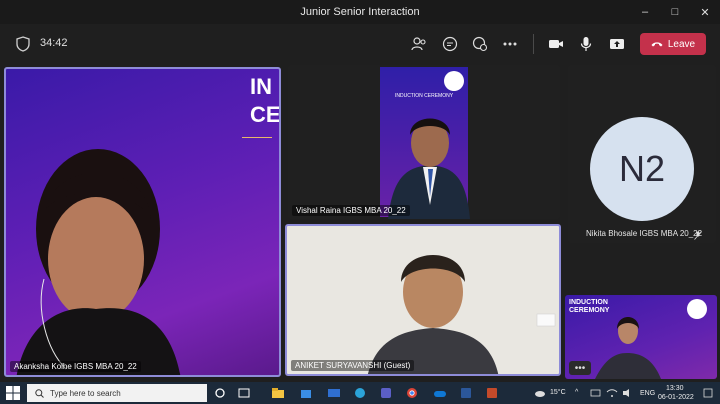  What do you see at coordinates (306, 393) in the screenshot?
I see `store-icon` at bounding box center [306, 393].